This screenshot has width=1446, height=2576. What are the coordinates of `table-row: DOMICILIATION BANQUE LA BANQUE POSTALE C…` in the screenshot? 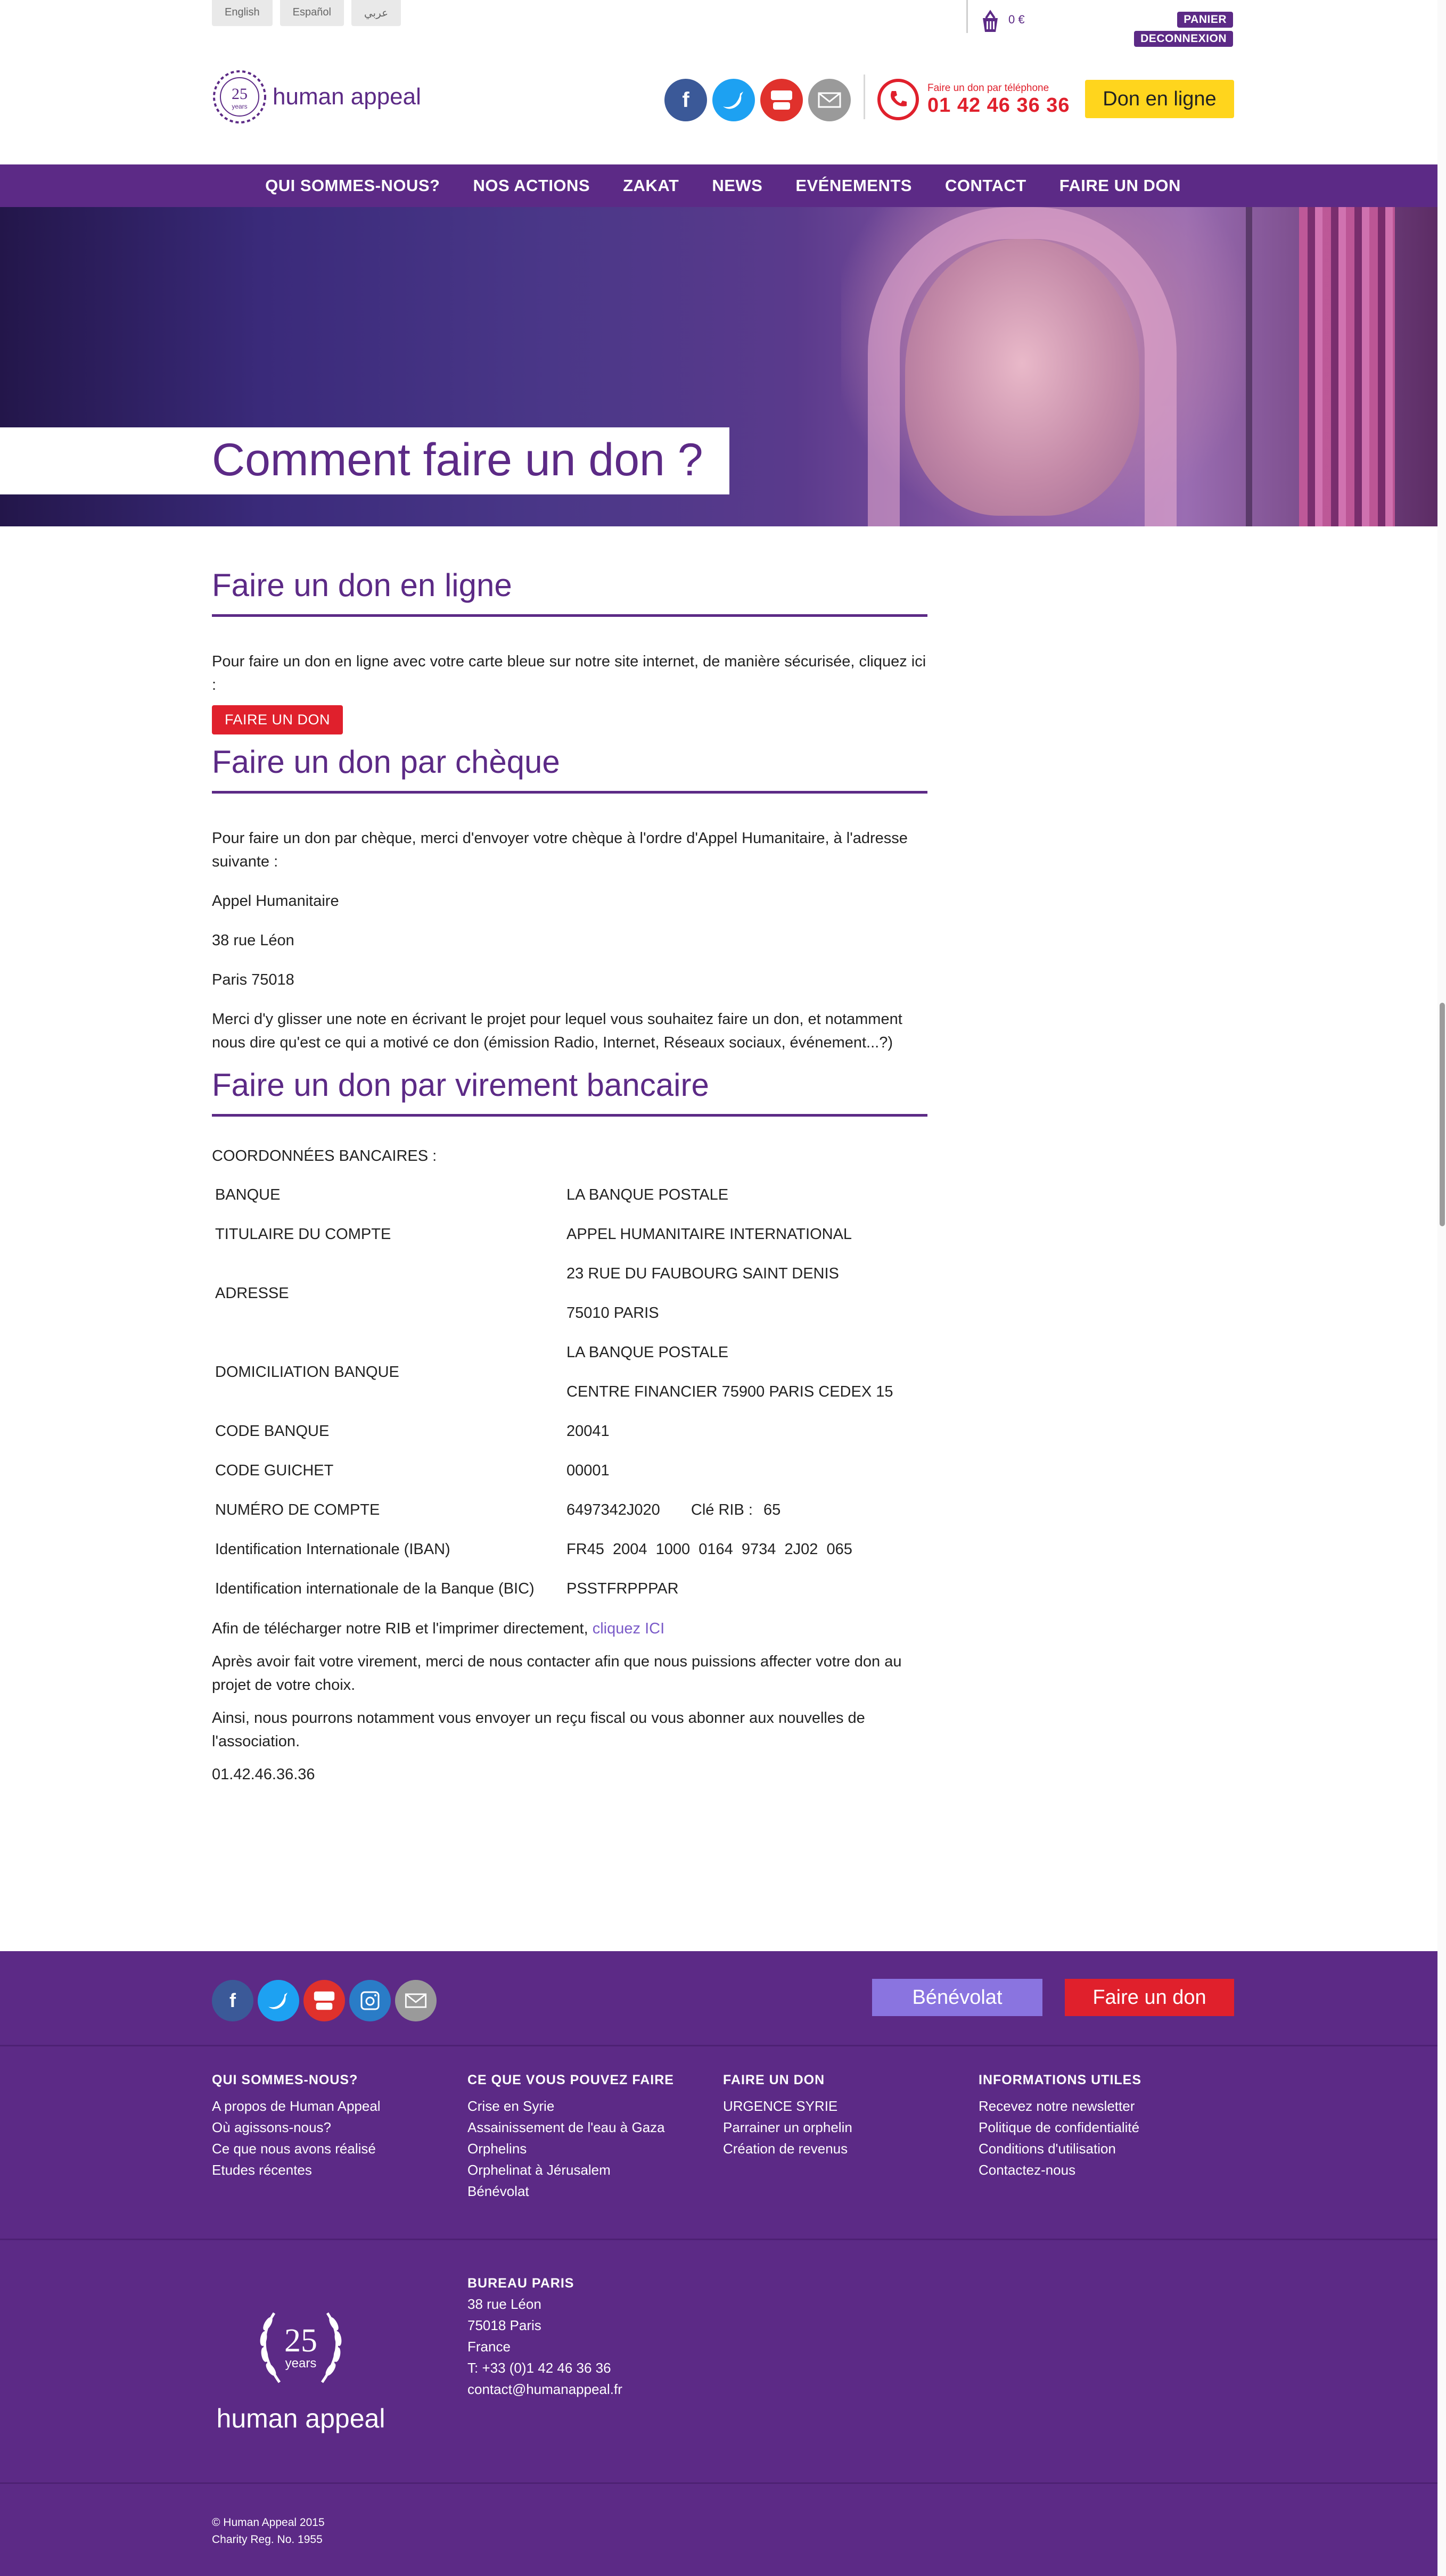 It's located at (569, 1372).